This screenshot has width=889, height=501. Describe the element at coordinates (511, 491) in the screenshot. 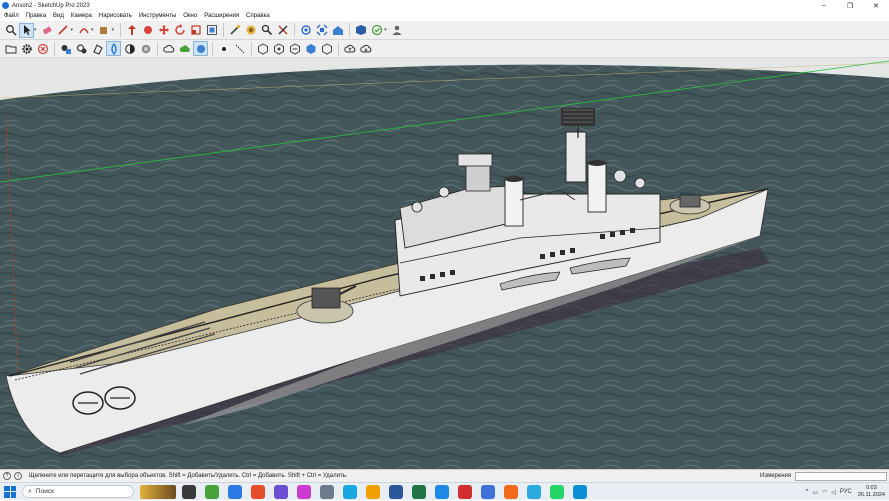

I see `firefox-icon` at that location.